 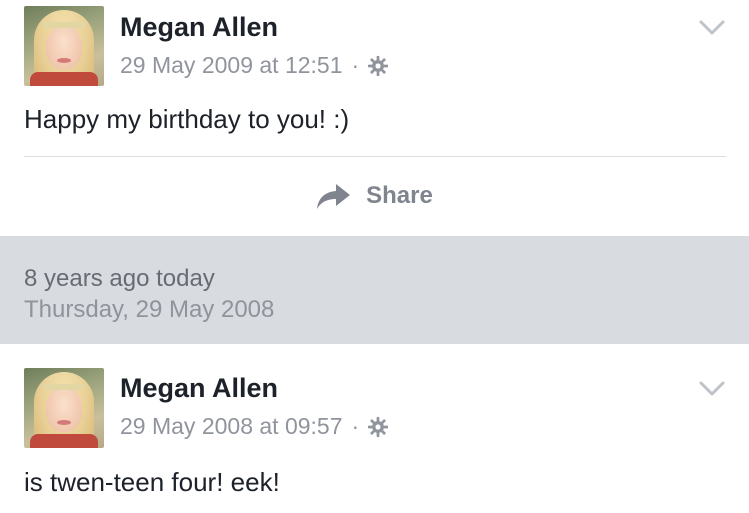 I want to click on post-text: Happy my birthday to you! :), so click(x=187, y=119).